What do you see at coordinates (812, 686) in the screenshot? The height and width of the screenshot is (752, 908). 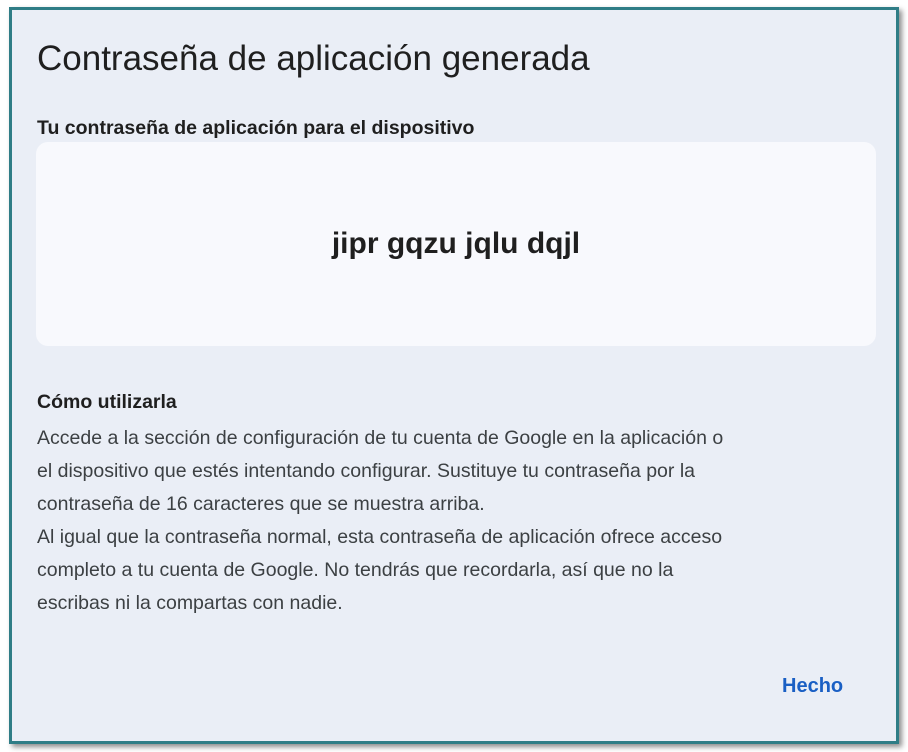 I see `done-button: Hecho` at bounding box center [812, 686].